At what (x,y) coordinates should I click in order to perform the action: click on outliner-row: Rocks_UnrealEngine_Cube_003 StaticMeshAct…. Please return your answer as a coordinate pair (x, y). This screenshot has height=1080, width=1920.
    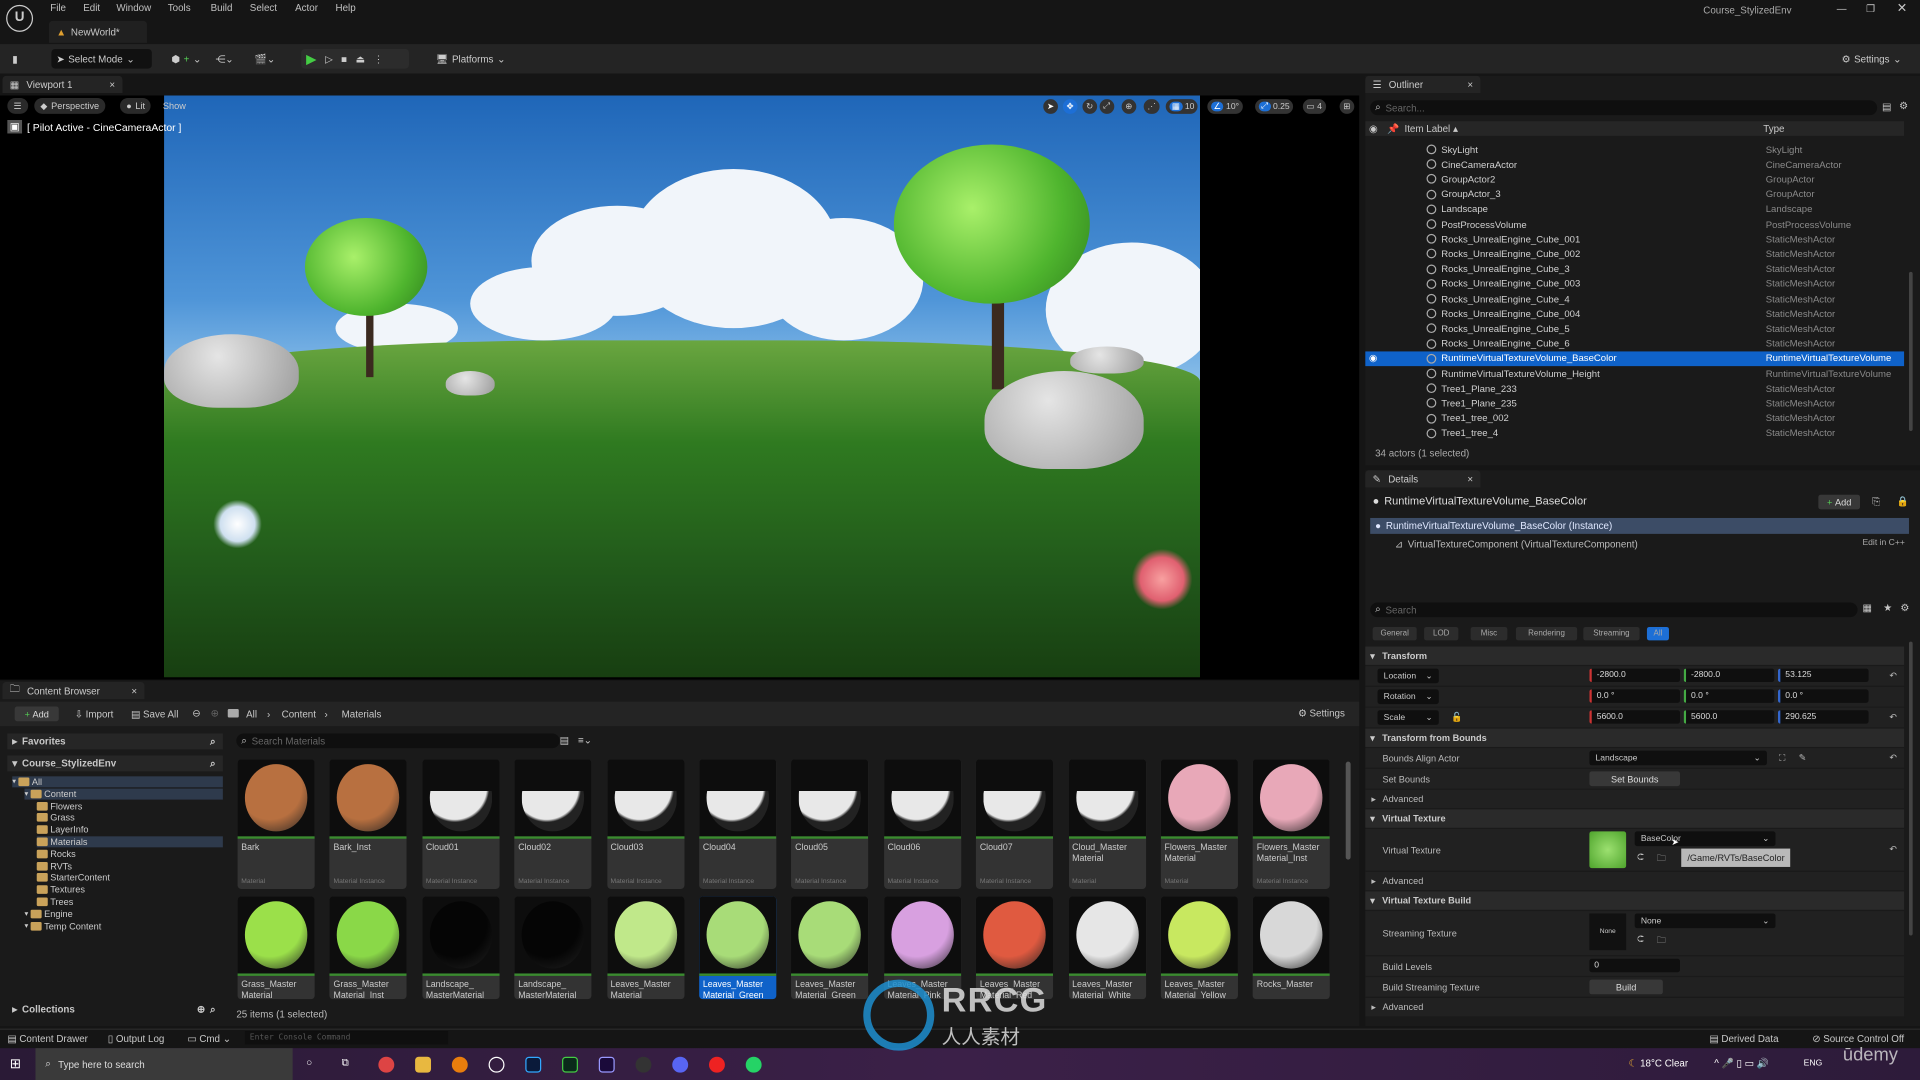
    Looking at the image, I should click on (1634, 283).